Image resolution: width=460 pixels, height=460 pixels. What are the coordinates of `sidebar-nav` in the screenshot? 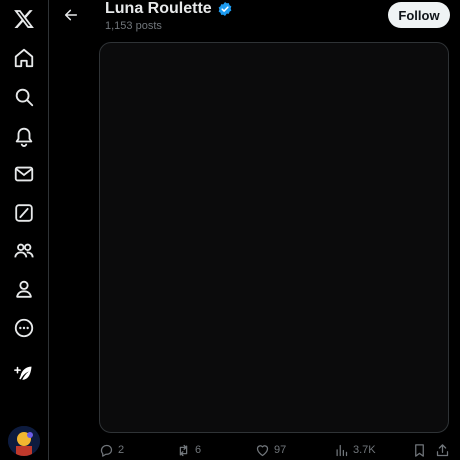 It's located at (24, 230).